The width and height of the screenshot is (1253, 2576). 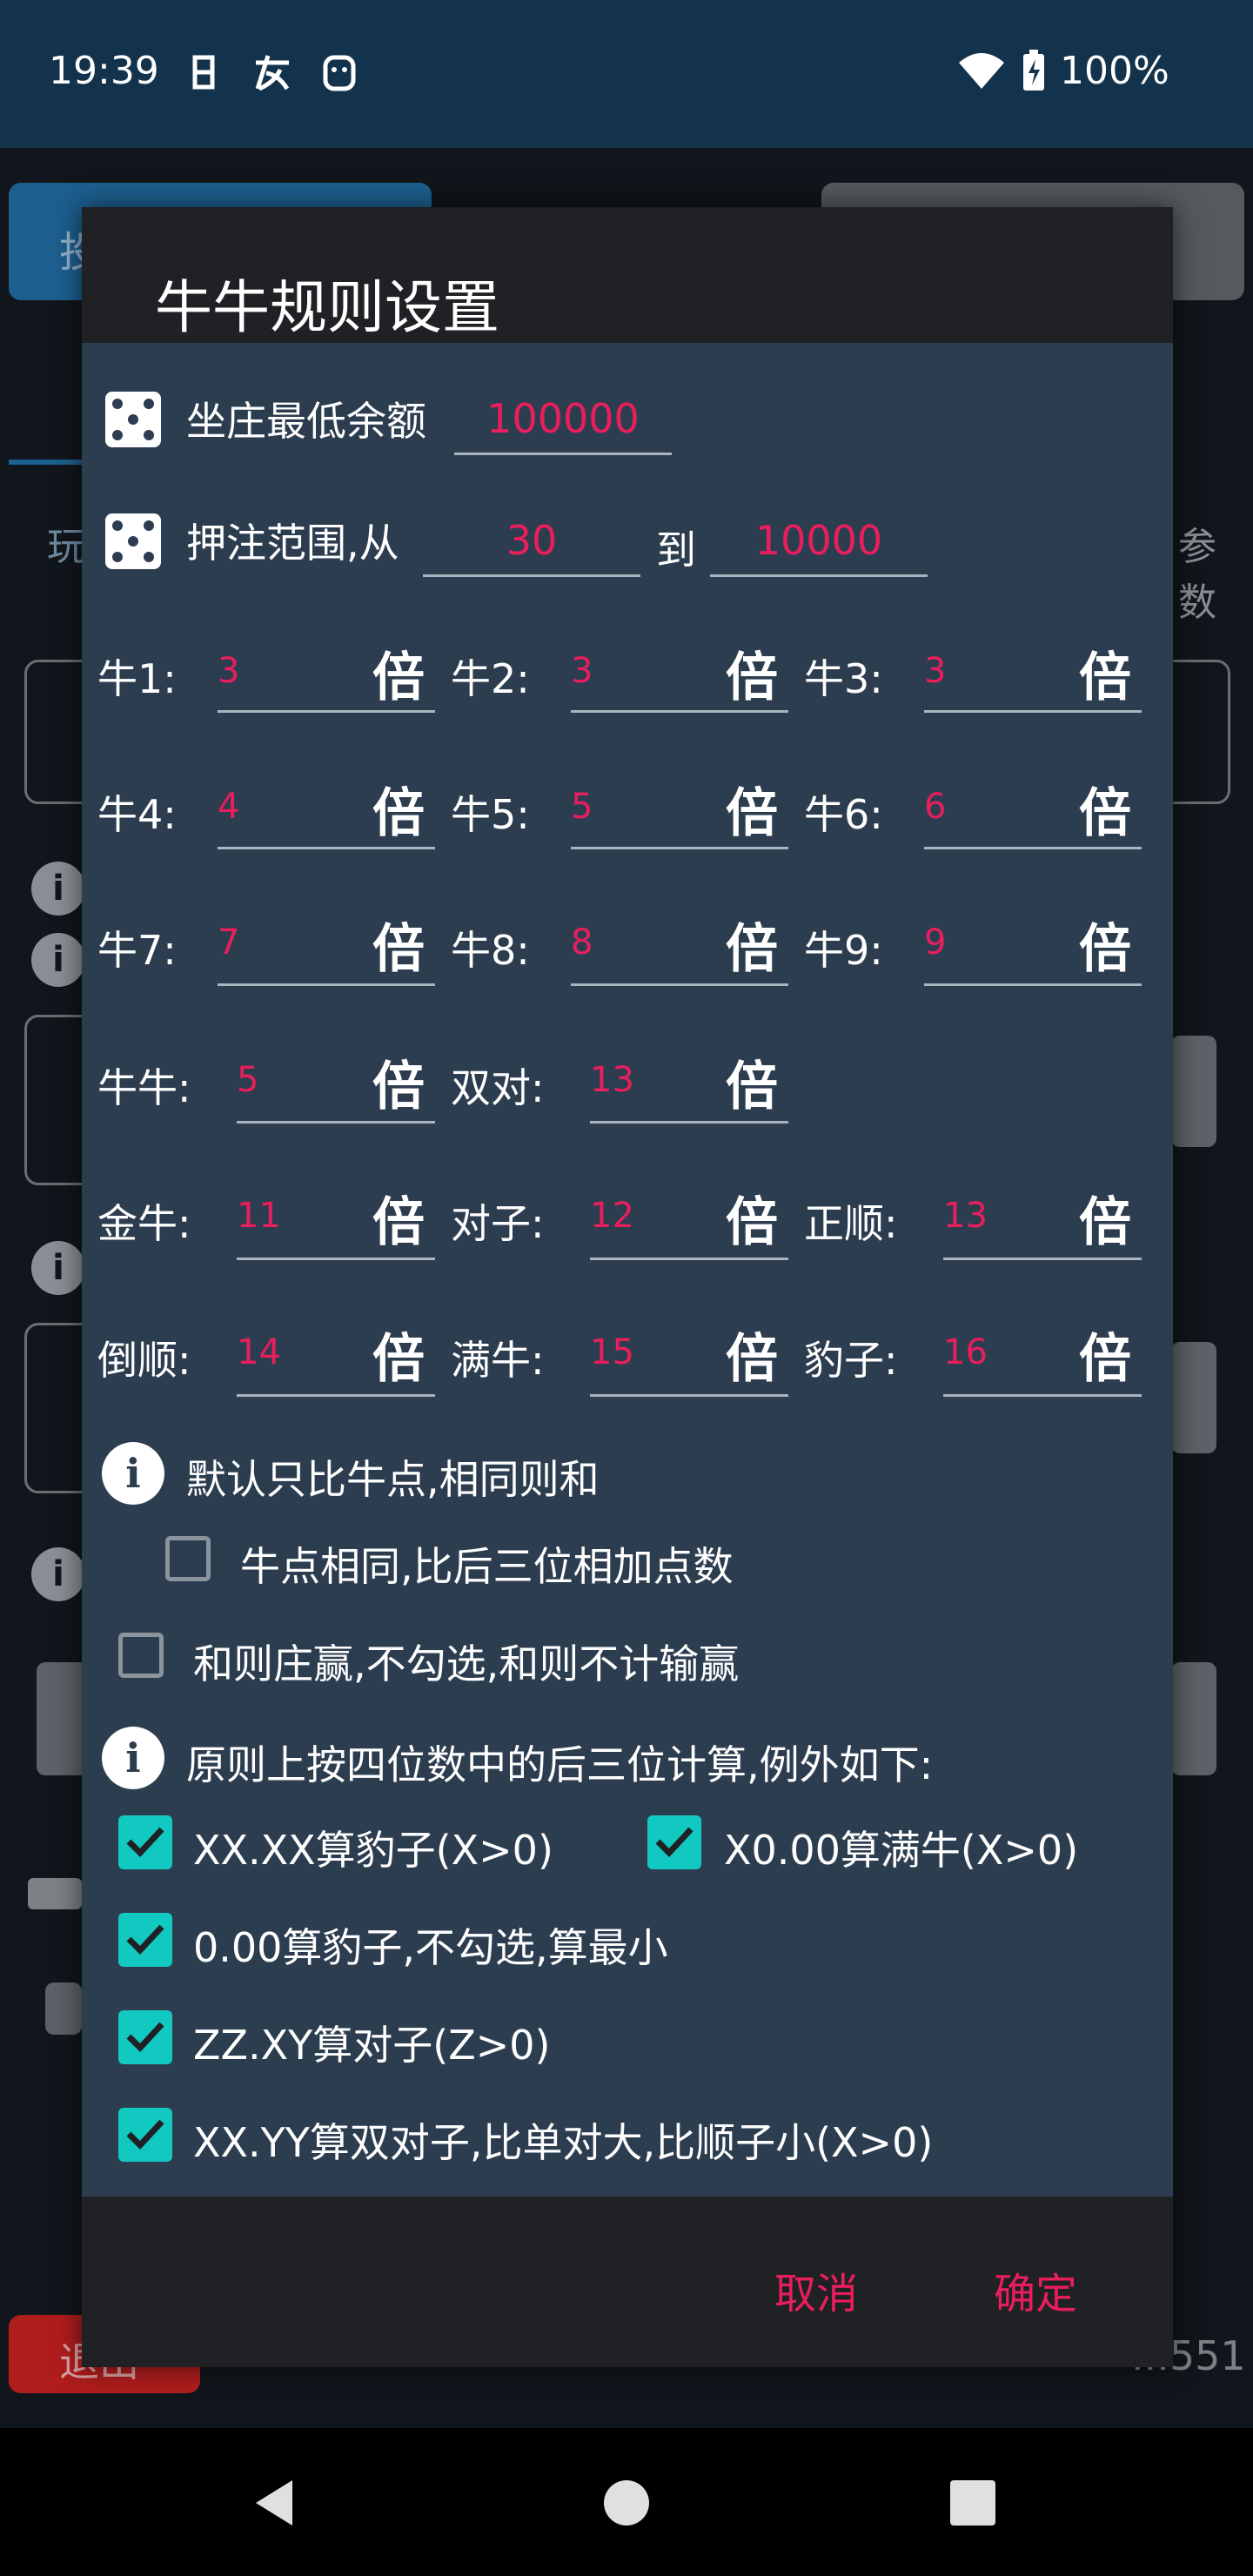 What do you see at coordinates (259, 1352) in the screenshot?
I see `multiplier-input: 14` at bounding box center [259, 1352].